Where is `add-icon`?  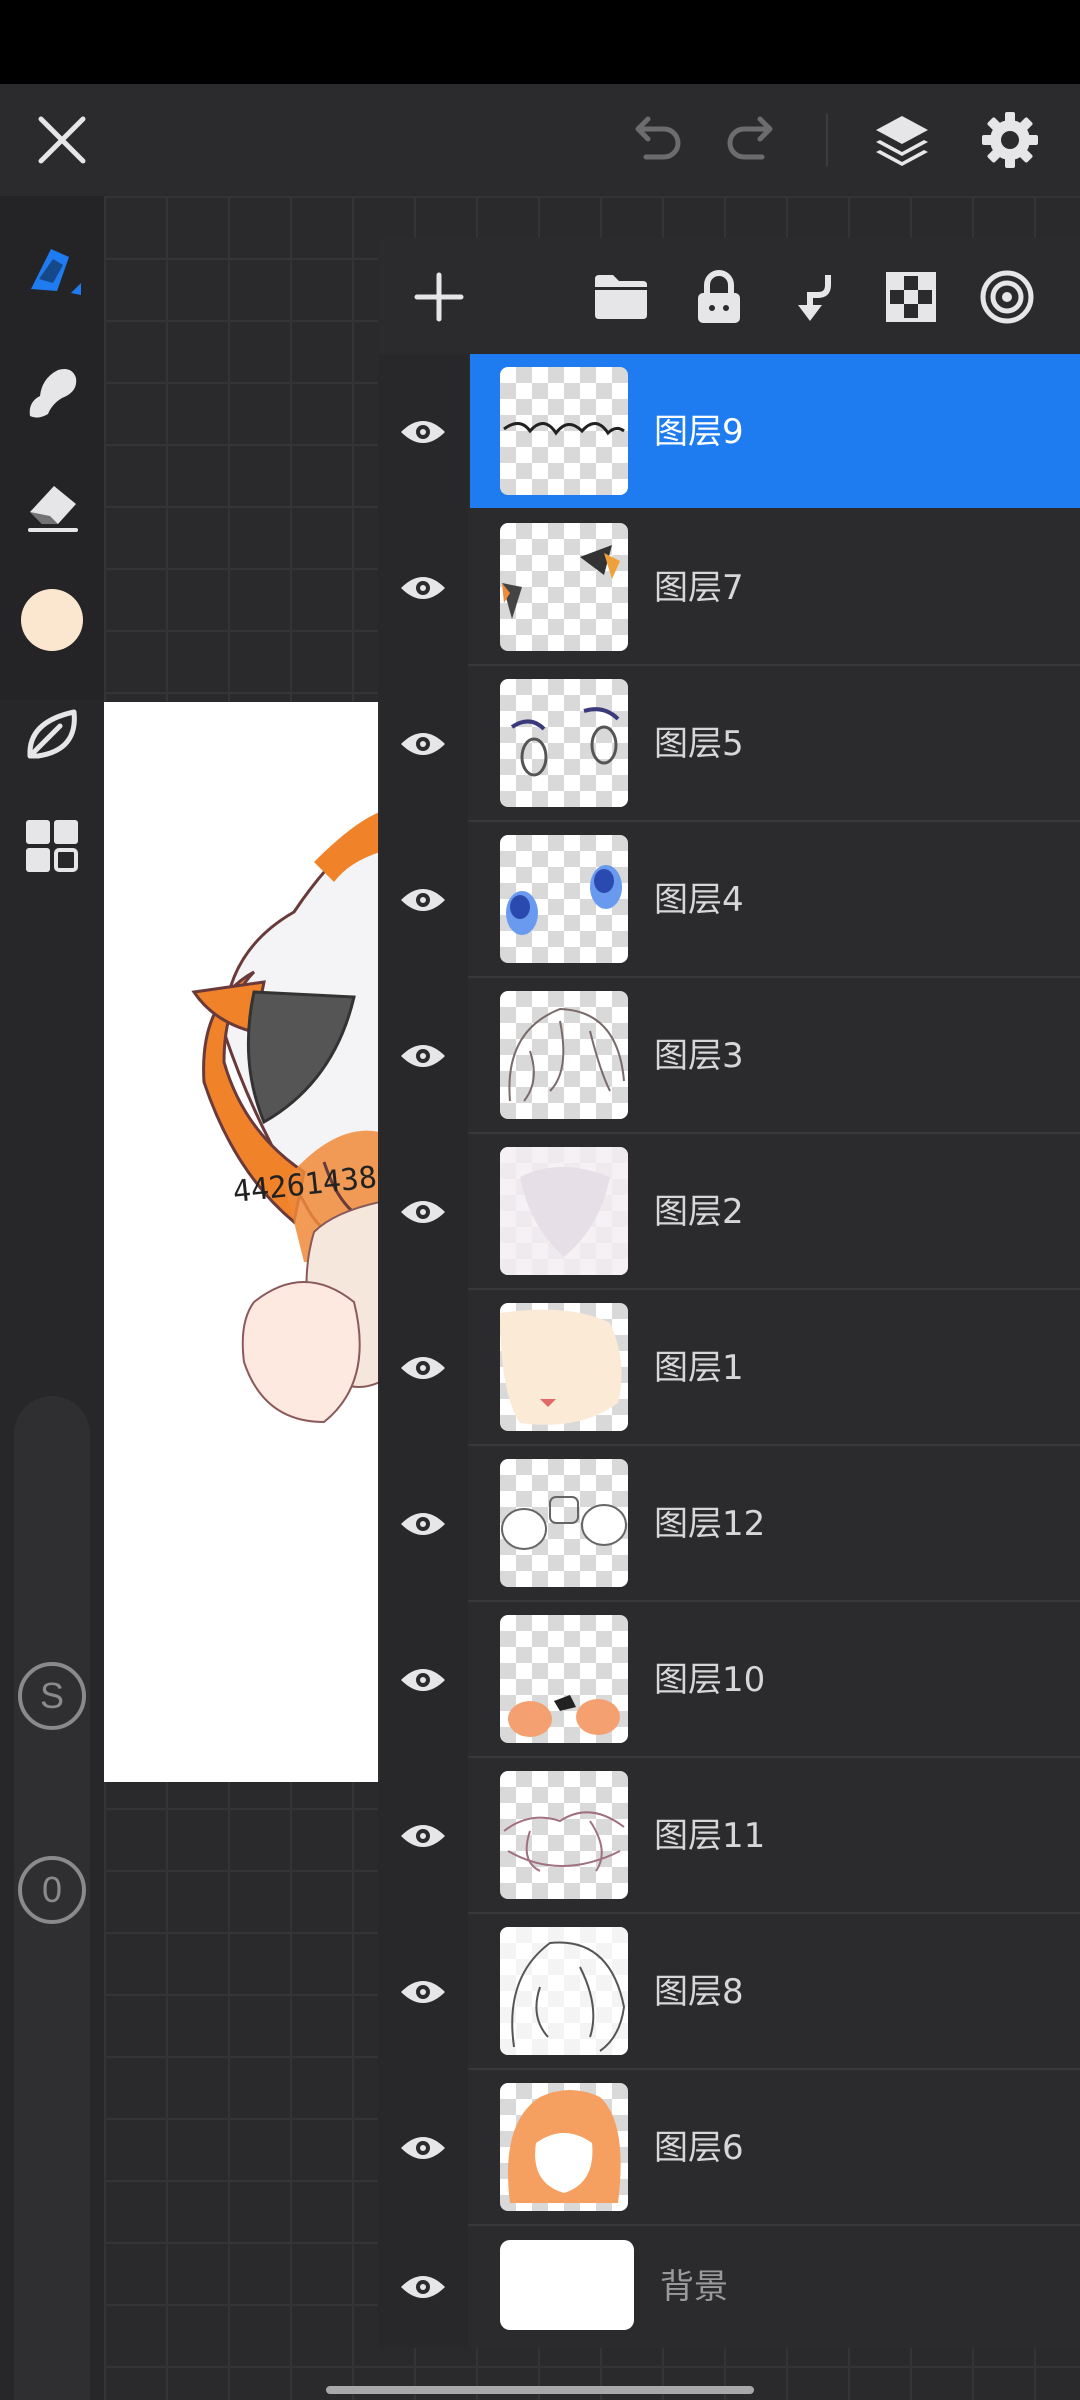 add-icon is located at coordinates (439, 297).